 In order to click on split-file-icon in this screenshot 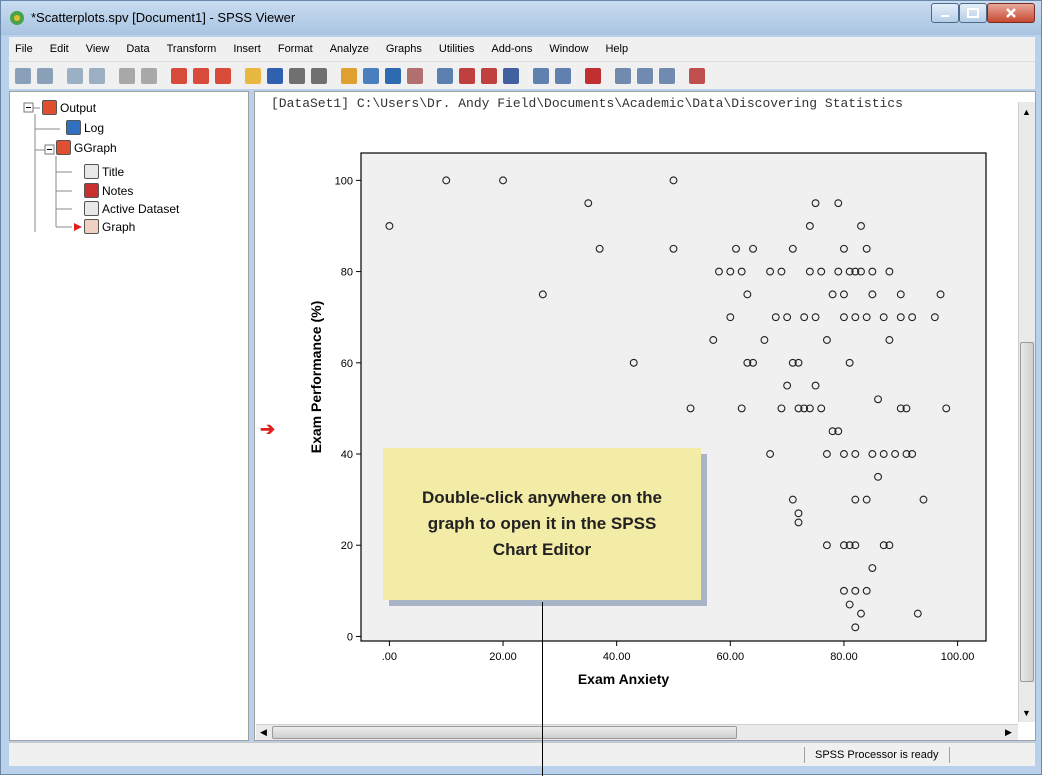, I will do `click(593, 75)`.